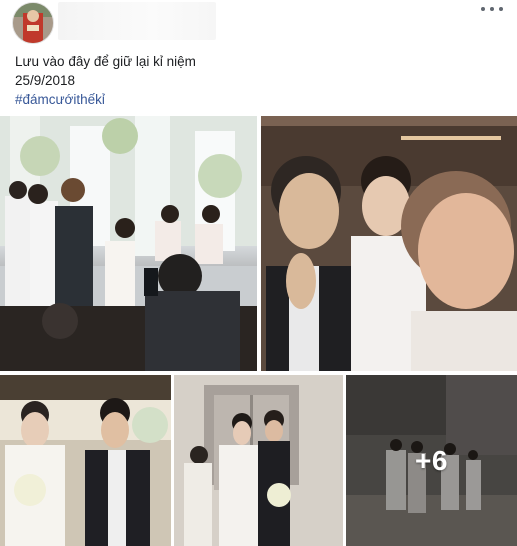 Image resolution: width=517 pixels, height=546 pixels. I want to click on avatar-image, so click(33, 23).